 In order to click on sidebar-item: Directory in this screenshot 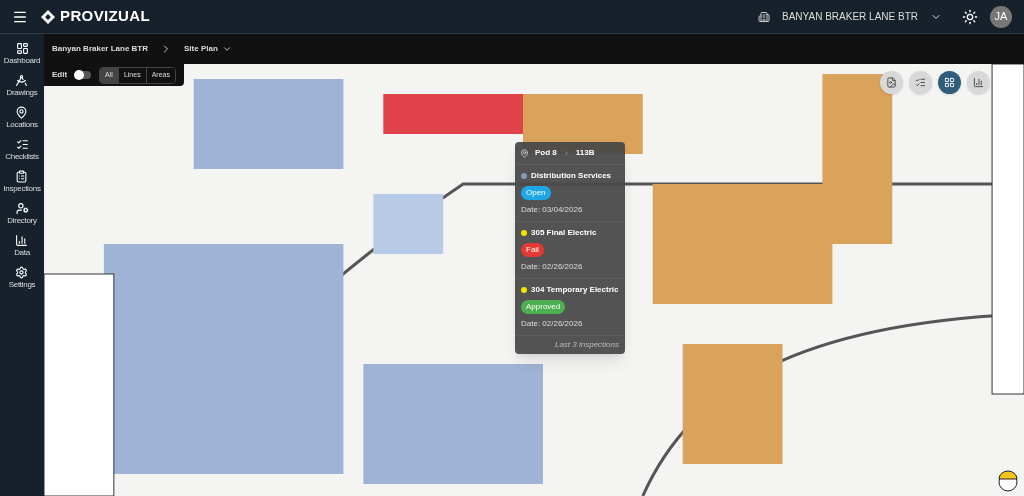, I will do `click(22, 213)`.